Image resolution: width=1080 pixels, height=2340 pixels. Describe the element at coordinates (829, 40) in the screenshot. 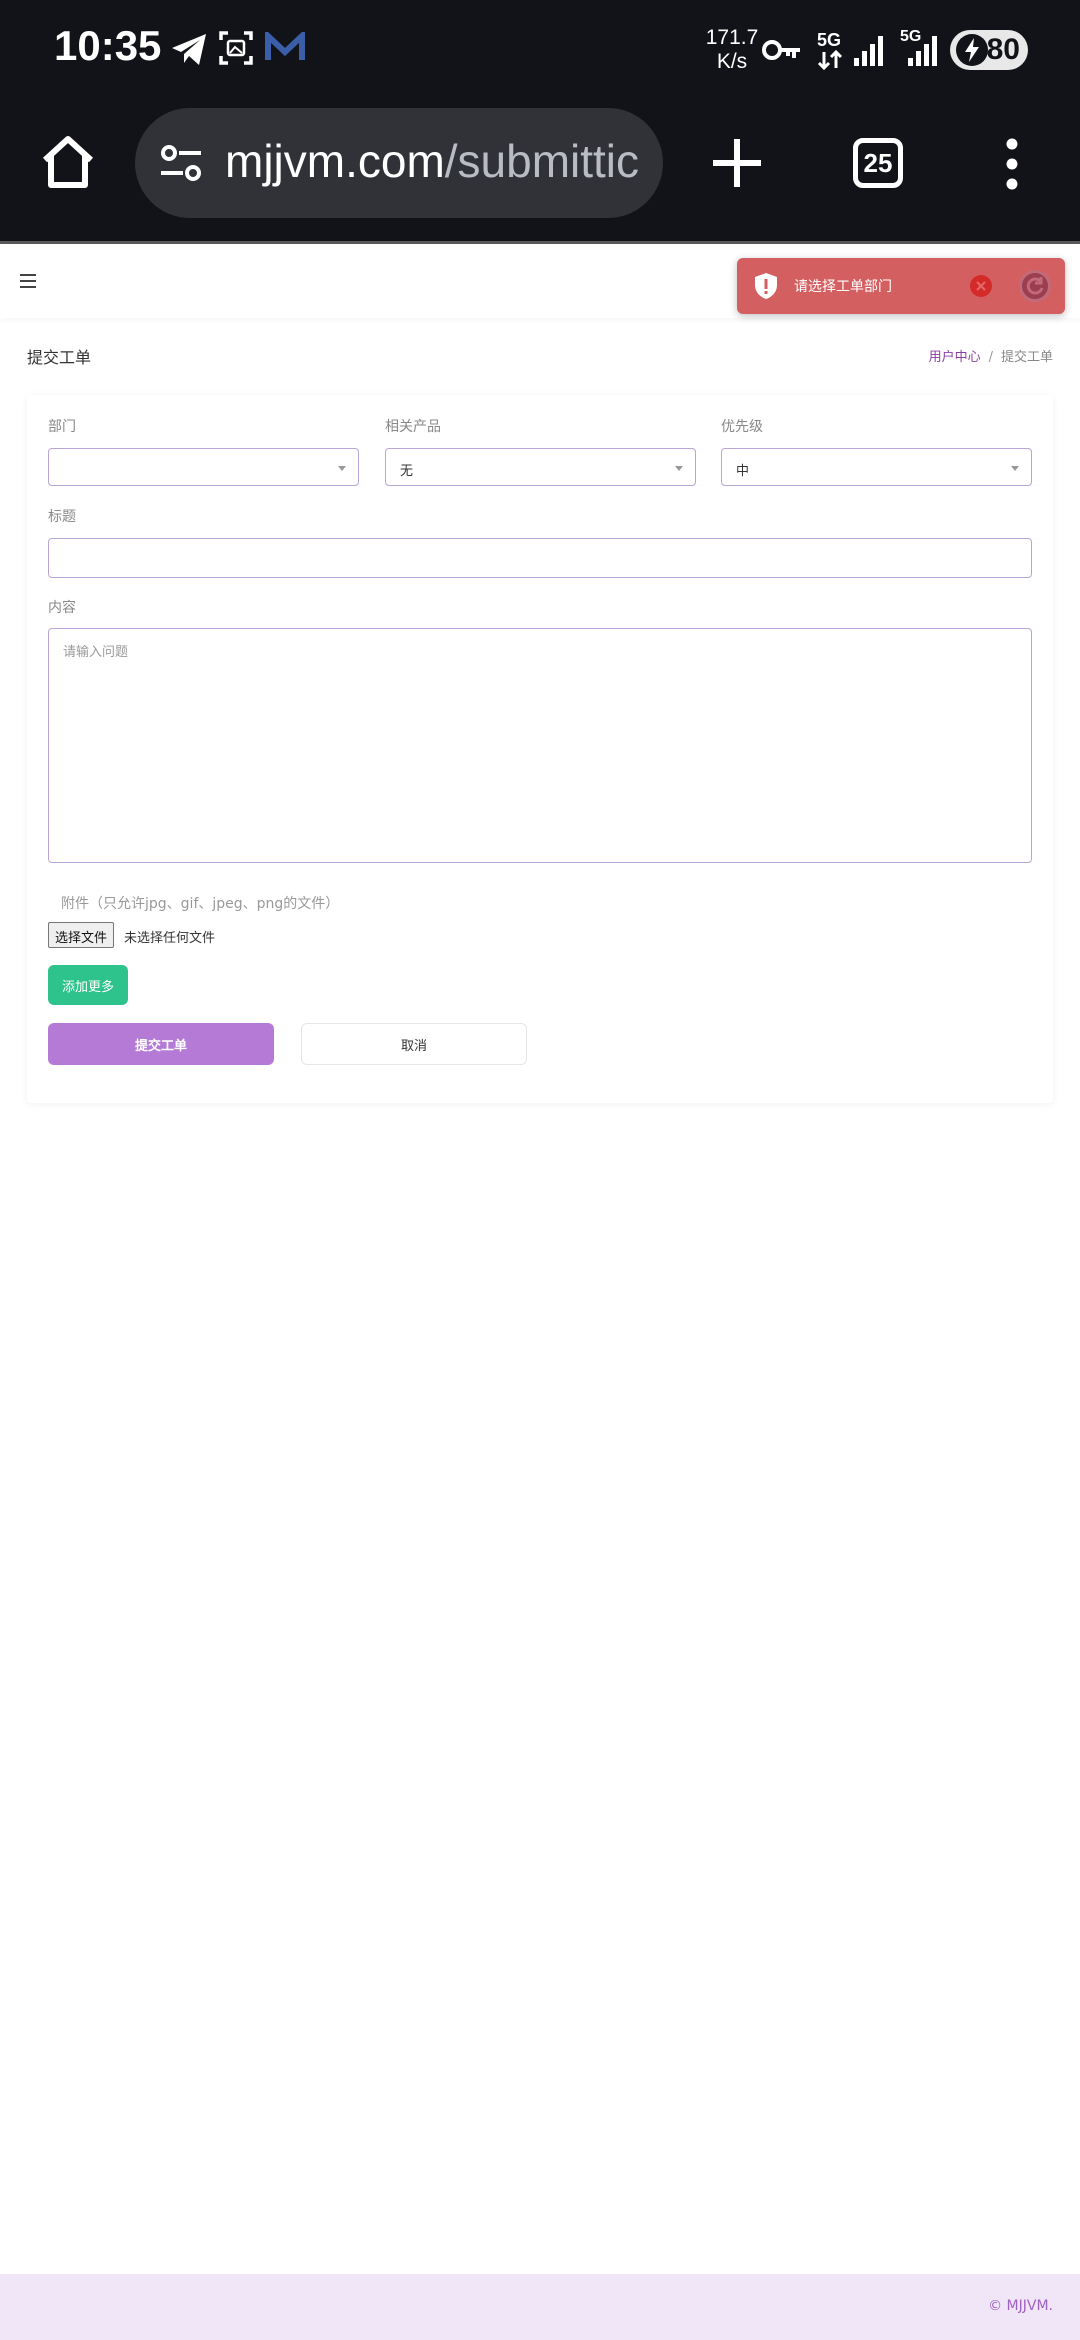

I see `network-type-1: 5G` at that location.